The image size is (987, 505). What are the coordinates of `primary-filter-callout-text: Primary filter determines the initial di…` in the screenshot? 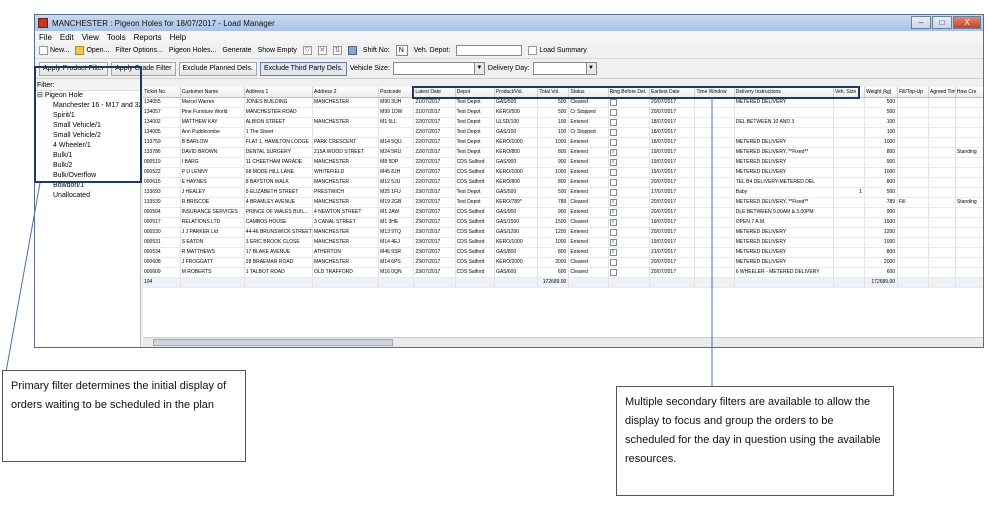 It's located at (119, 395).